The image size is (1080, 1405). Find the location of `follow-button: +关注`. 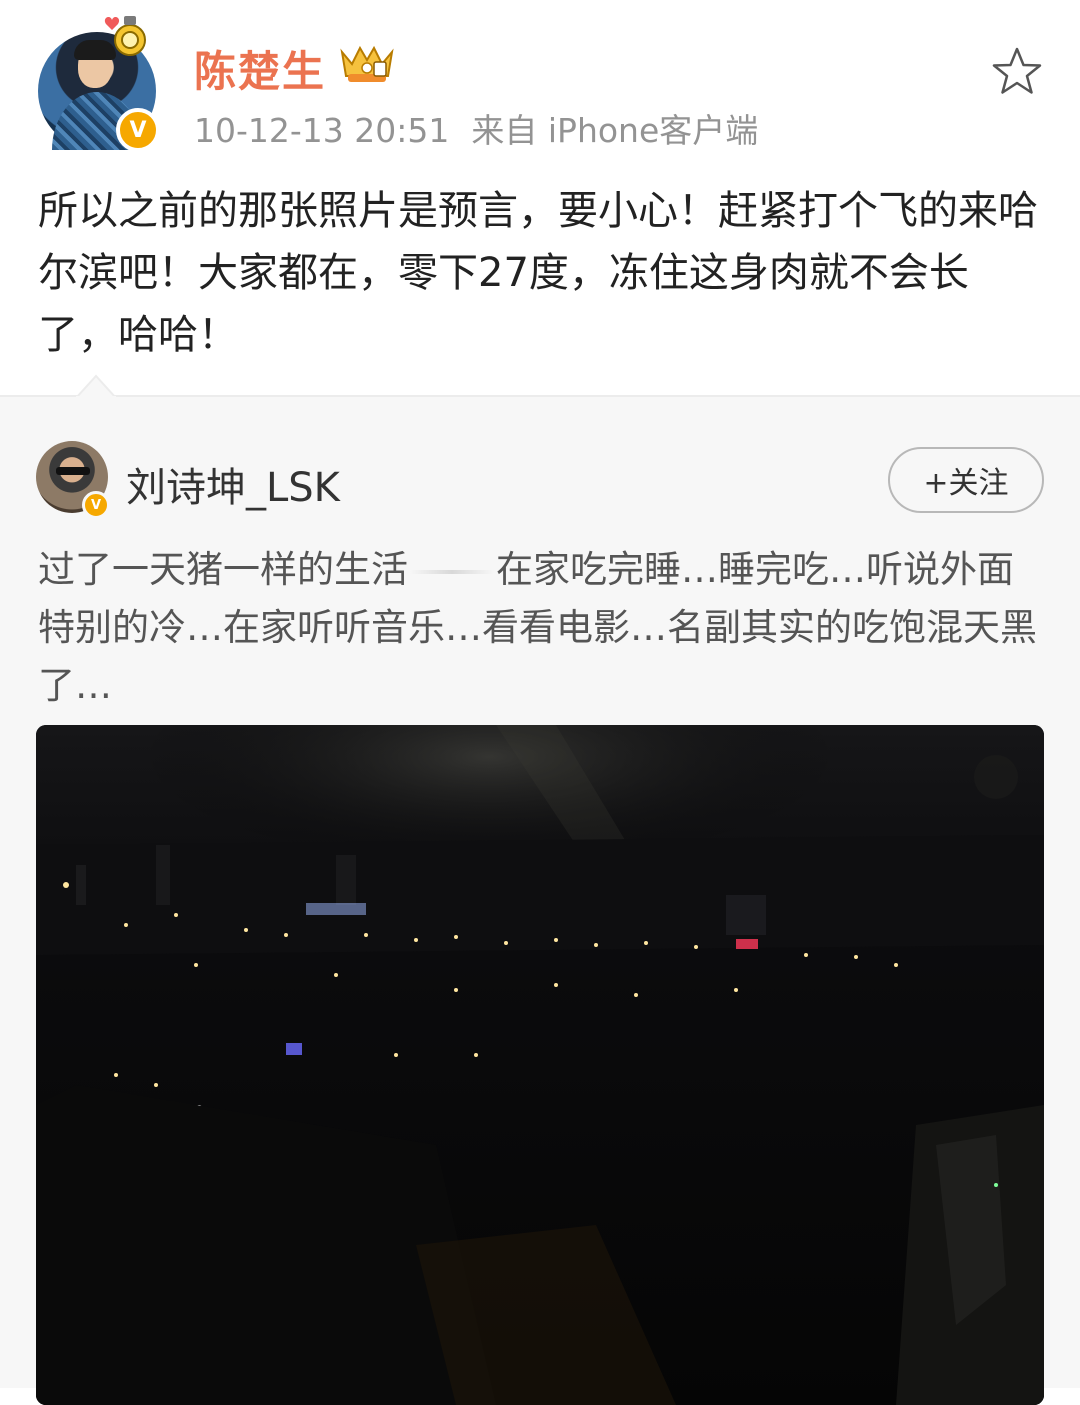

follow-button: +关注 is located at coordinates (966, 480).